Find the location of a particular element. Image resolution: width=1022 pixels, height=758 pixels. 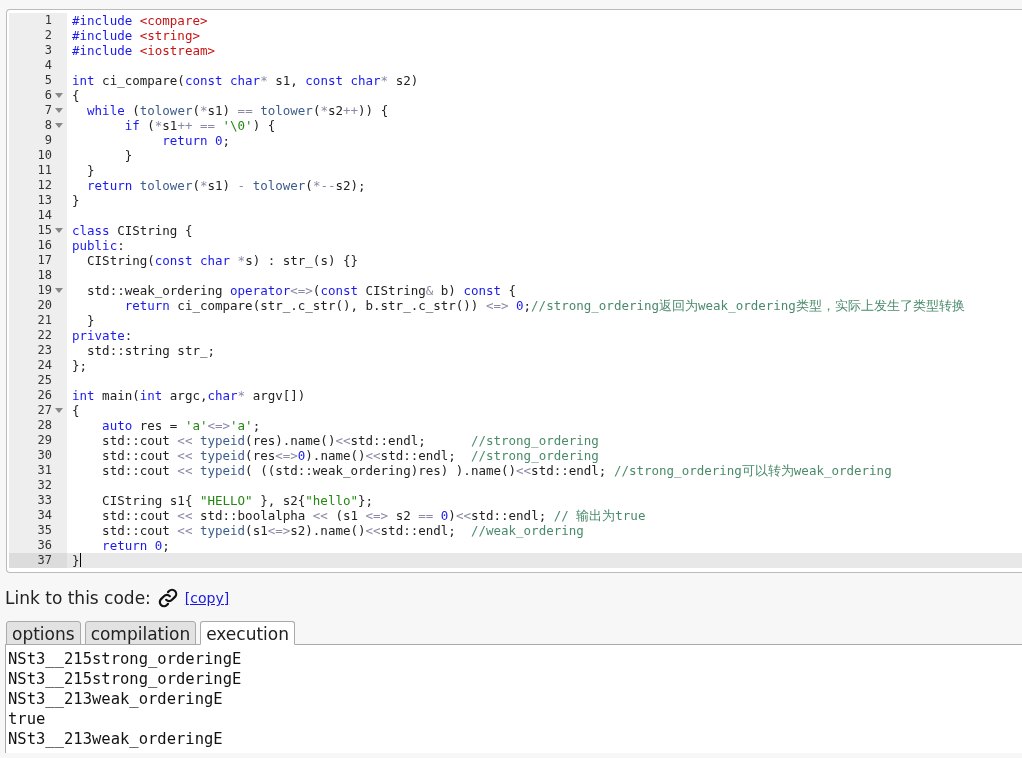

line-number: 10 is located at coordinates (44, 155).